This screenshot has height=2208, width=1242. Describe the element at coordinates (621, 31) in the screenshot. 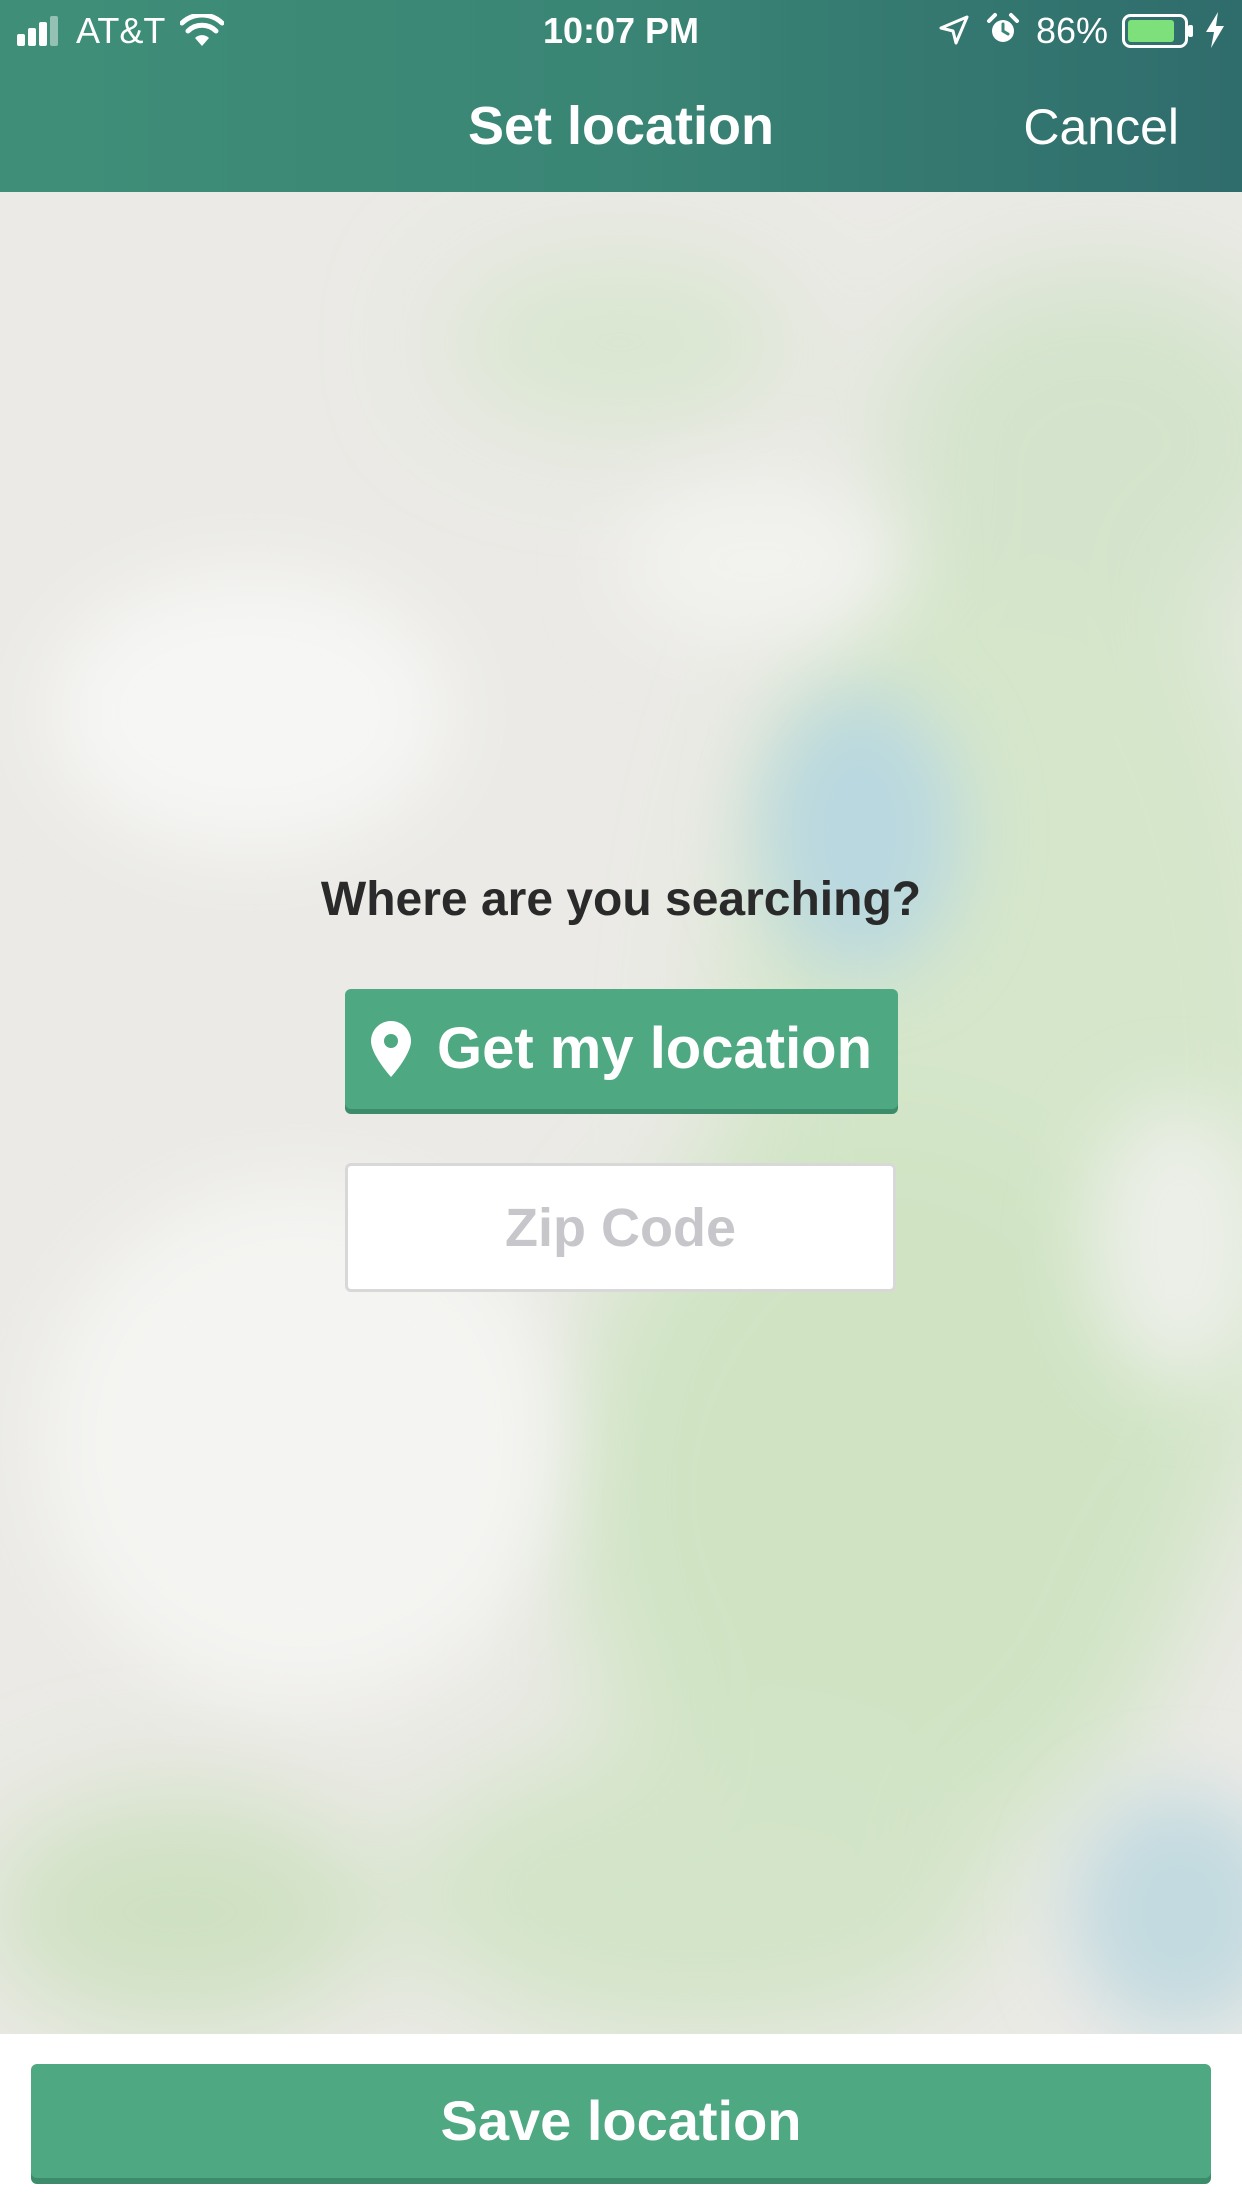

I see `status-bar: AT&T 10:07 PM 86%` at that location.